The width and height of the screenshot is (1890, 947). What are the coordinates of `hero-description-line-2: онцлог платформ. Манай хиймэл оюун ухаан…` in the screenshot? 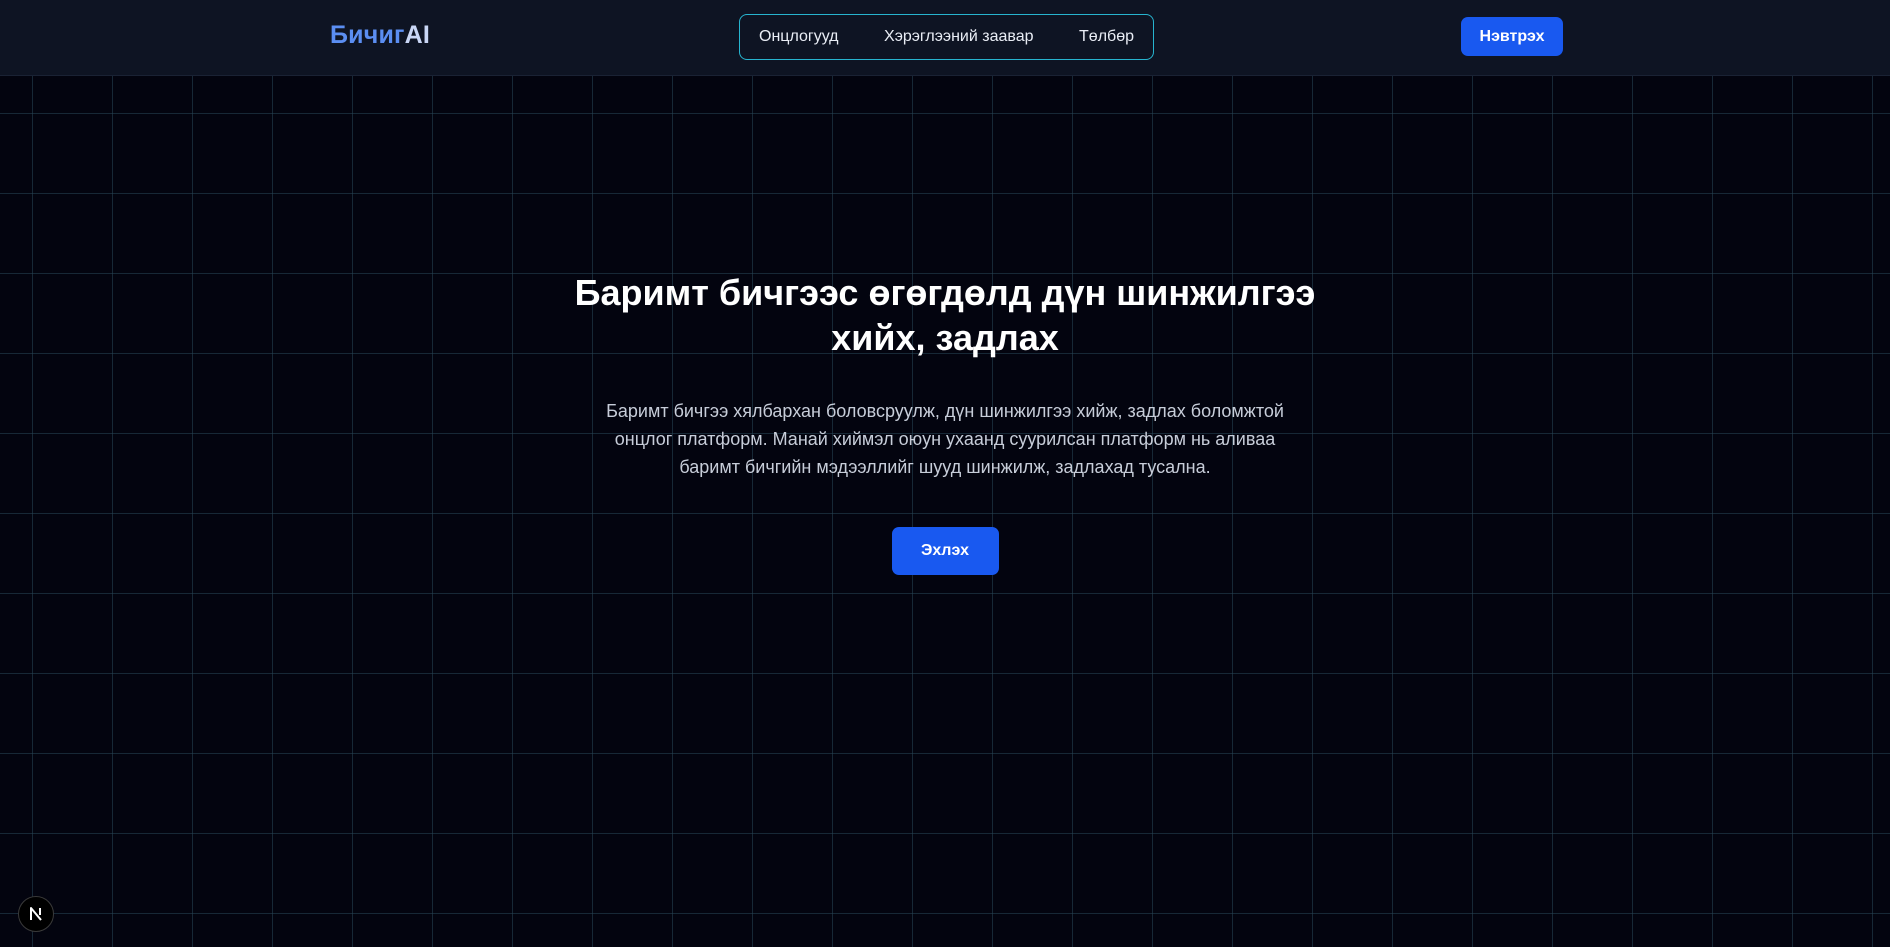 It's located at (945, 439).